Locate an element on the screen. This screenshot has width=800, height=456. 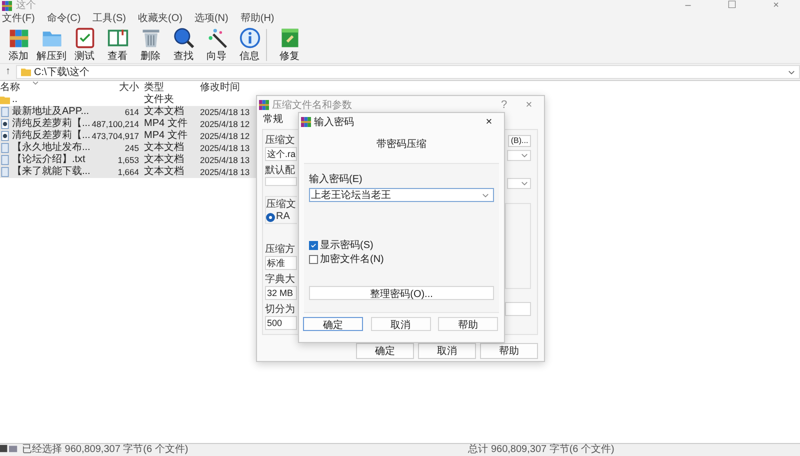
document-icon is located at coordinates (5, 112).